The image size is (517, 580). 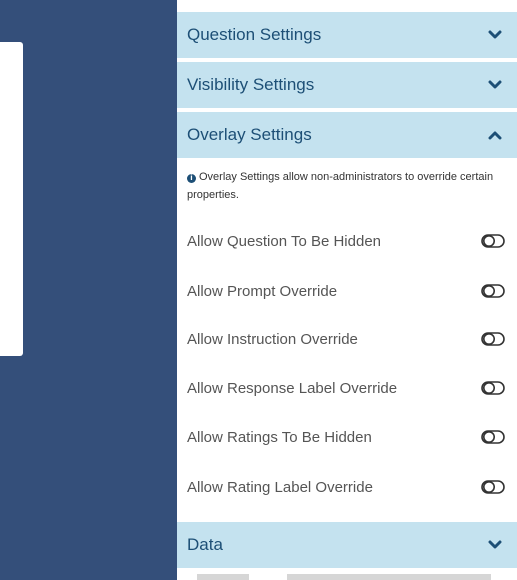 I want to click on question-settings-label: Question Settings, so click(x=254, y=34).